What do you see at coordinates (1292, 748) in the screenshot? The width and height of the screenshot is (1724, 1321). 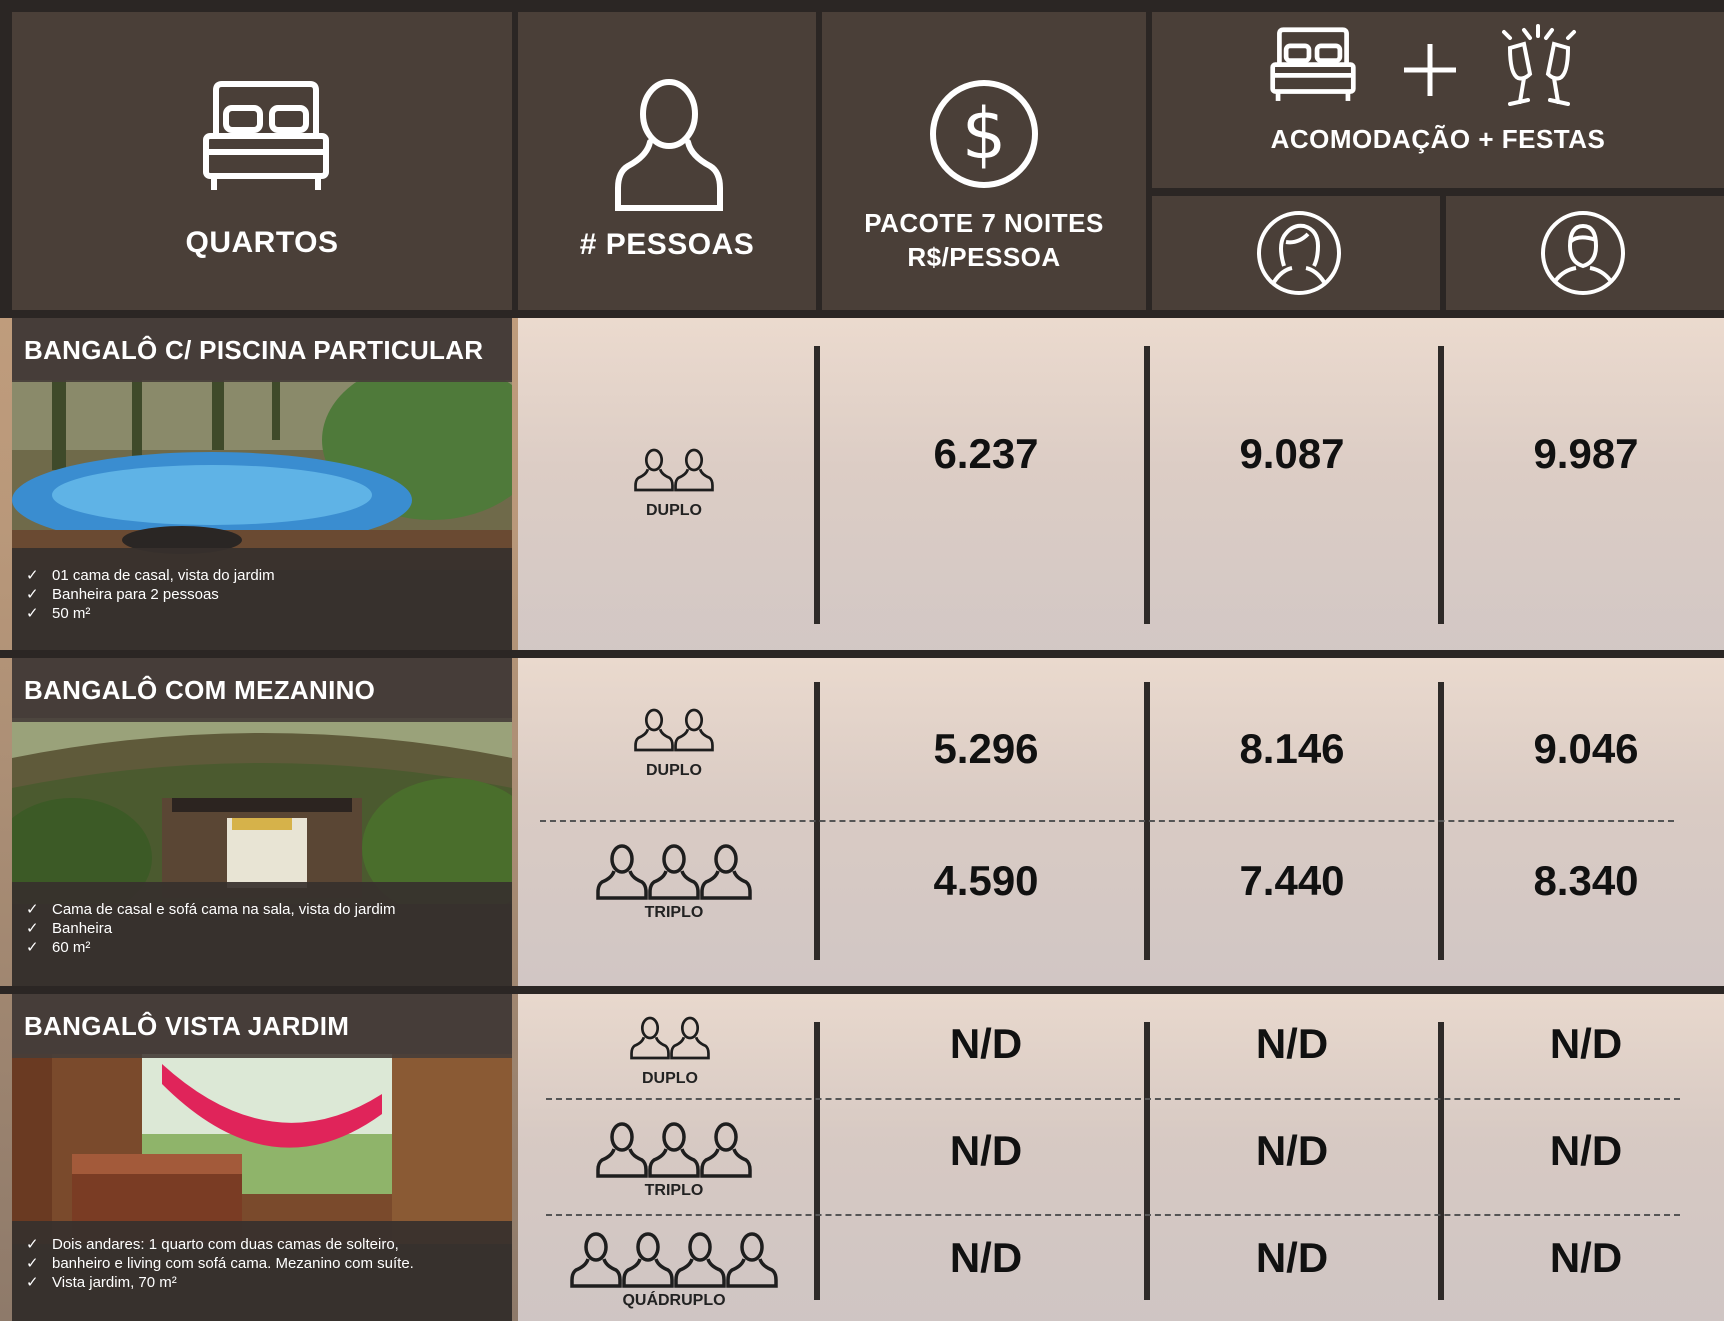 I see `price-female: 8.146` at bounding box center [1292, 748].